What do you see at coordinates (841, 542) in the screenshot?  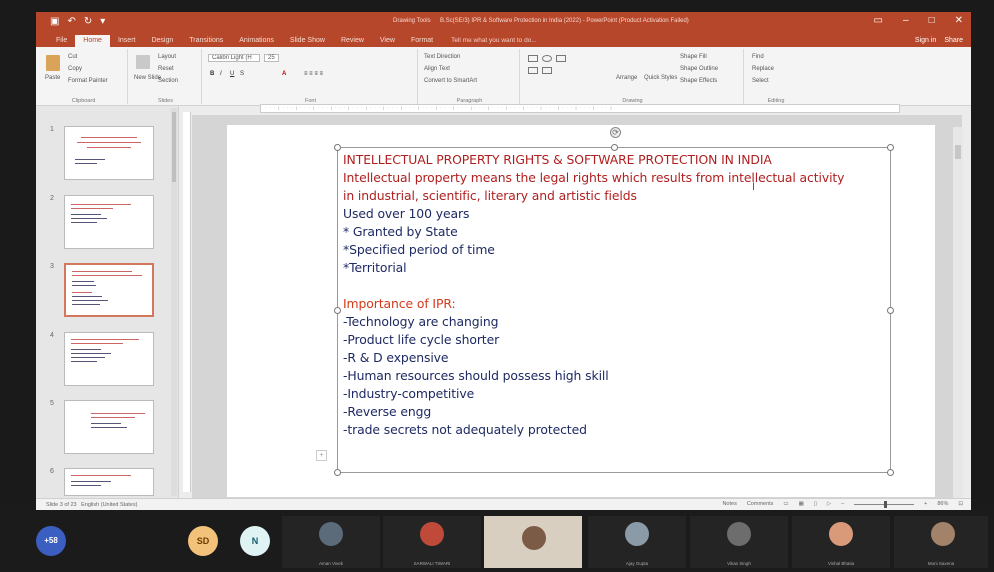 I see `participant-tile: Vishal Bhatia` at bounding box center [841, 542].